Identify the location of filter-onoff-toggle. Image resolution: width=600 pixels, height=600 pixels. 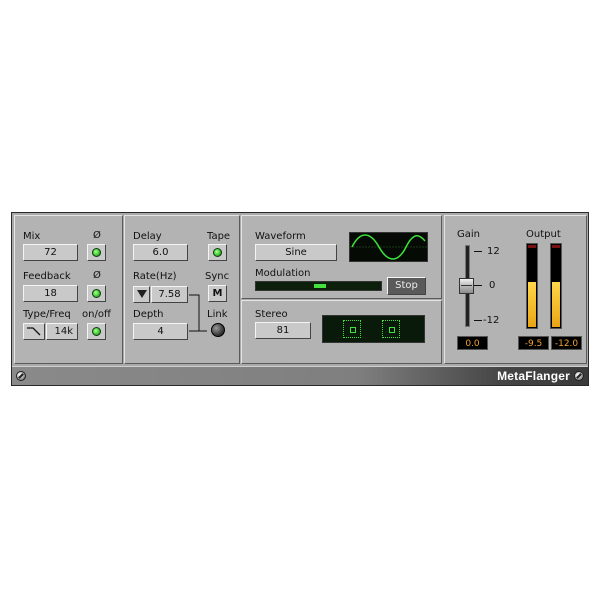
(96, 331).